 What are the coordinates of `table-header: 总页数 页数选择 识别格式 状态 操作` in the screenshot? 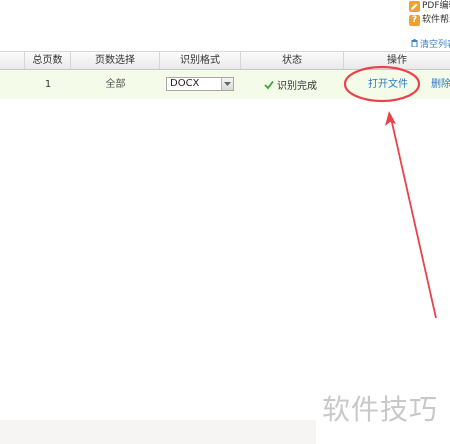 It's located at (225, 60).